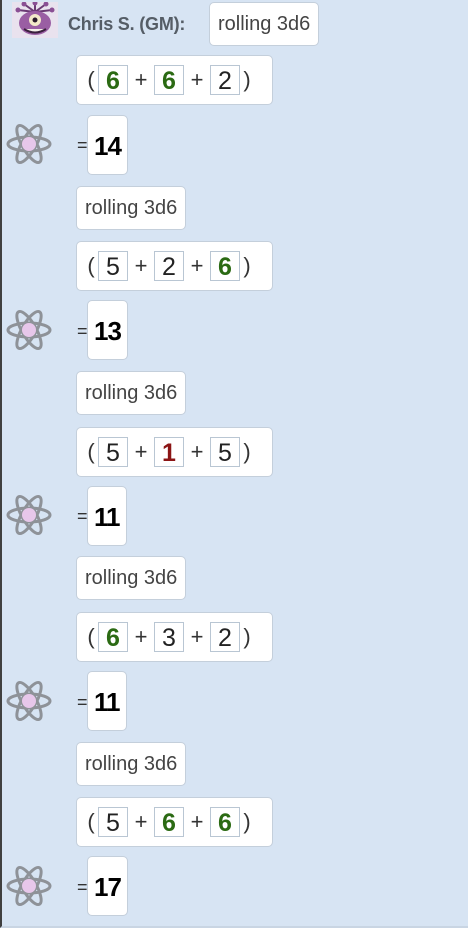  Describe the element at coordinates (107, 145) in the screenshot. I see `roll-total: 14` at that location.